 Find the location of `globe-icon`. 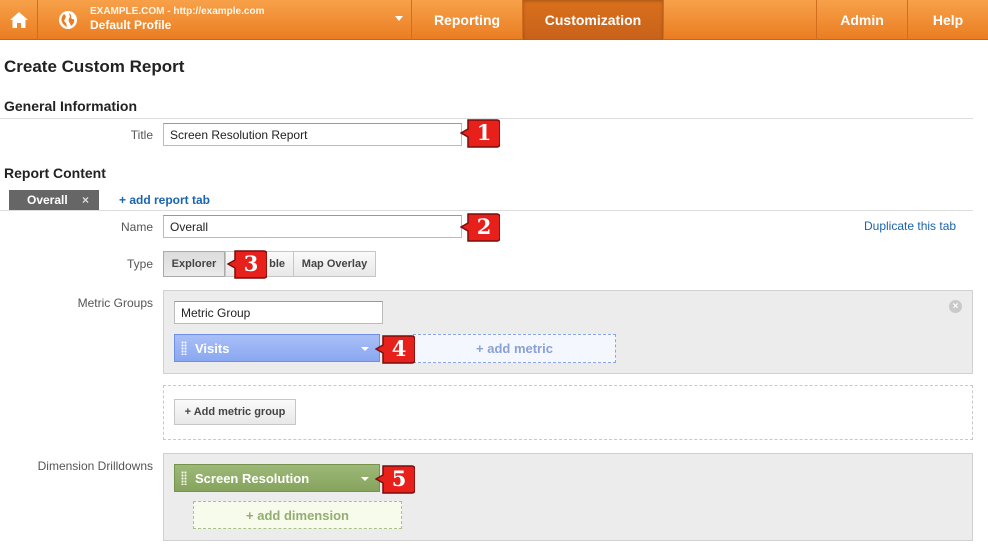

globe-icon is located at coordinates (68, 20).